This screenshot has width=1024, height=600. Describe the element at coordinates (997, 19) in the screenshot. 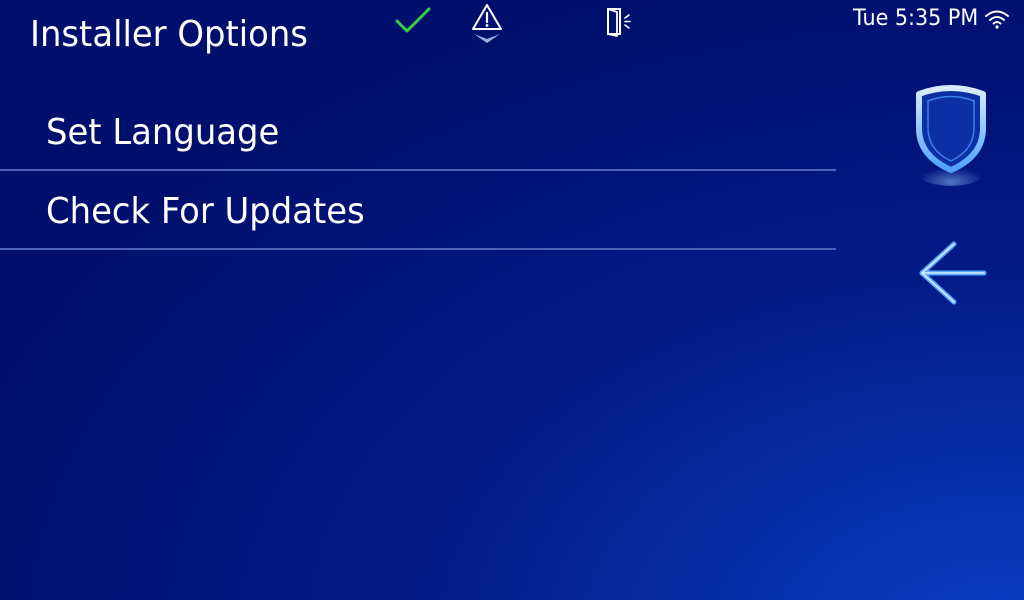

I see `wifi-icon` at that location.